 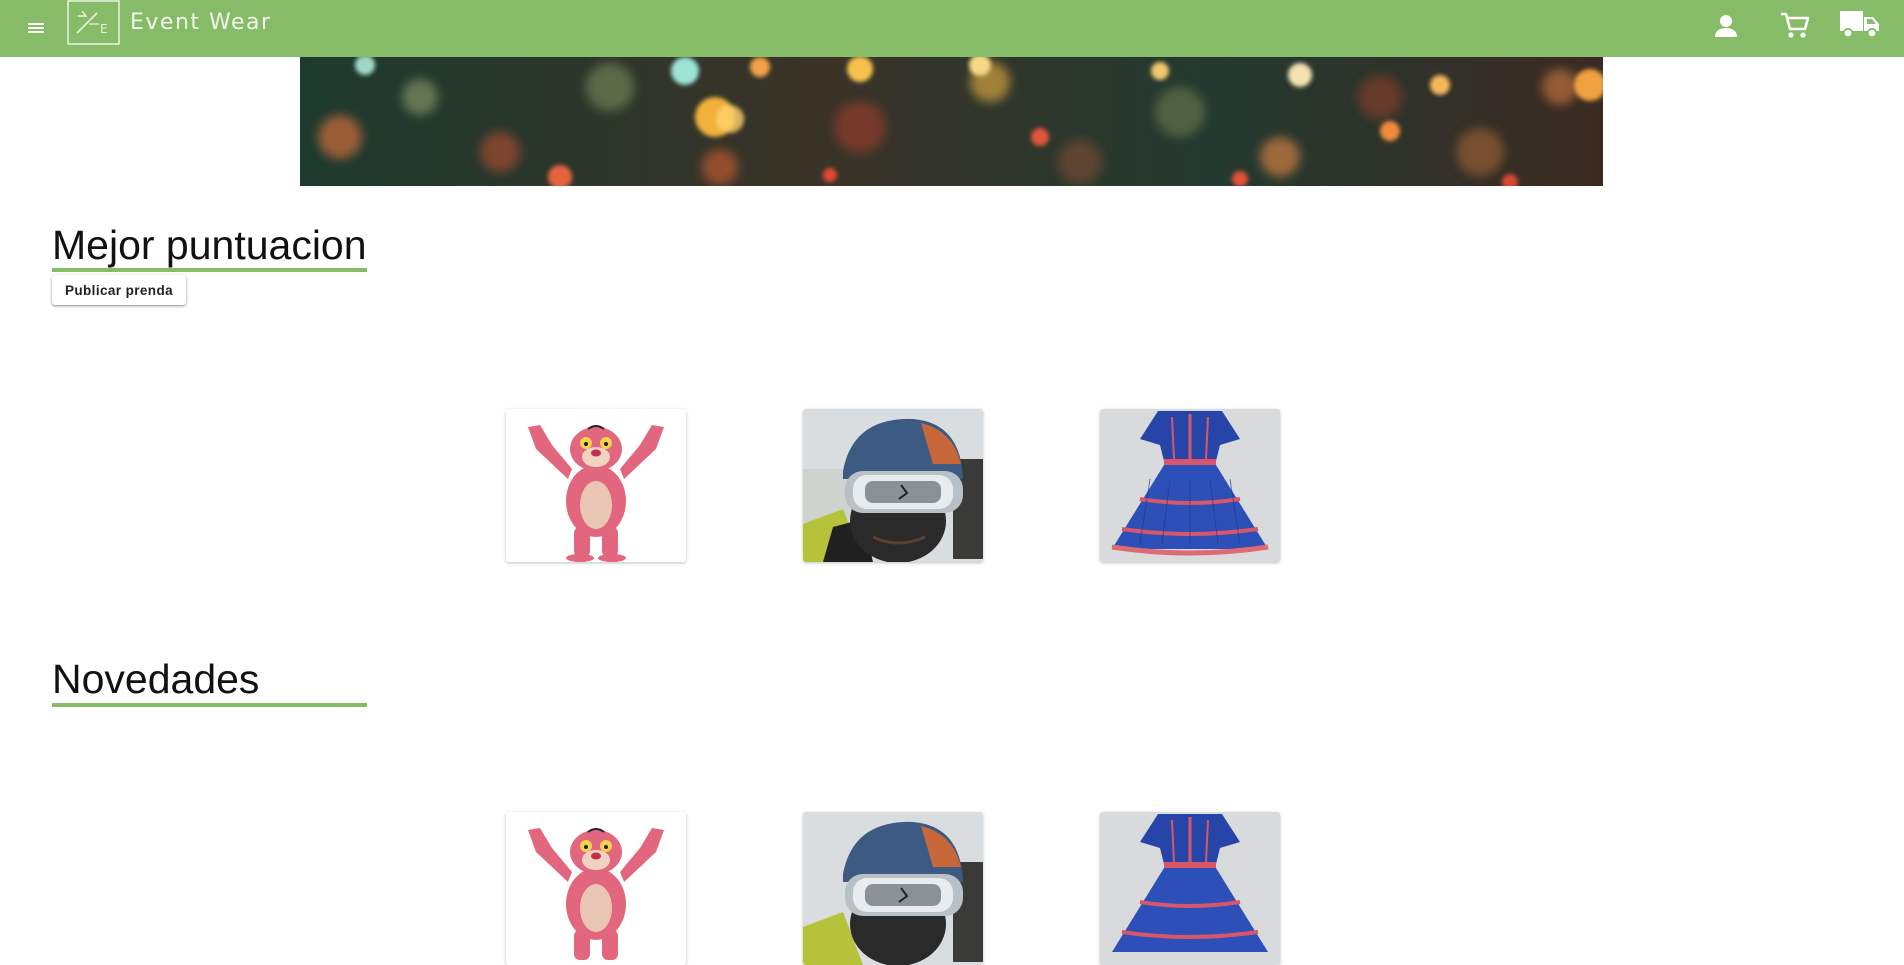 I want to click on section-title-new-arrivals: Novedades, so click(x=156, y=679).